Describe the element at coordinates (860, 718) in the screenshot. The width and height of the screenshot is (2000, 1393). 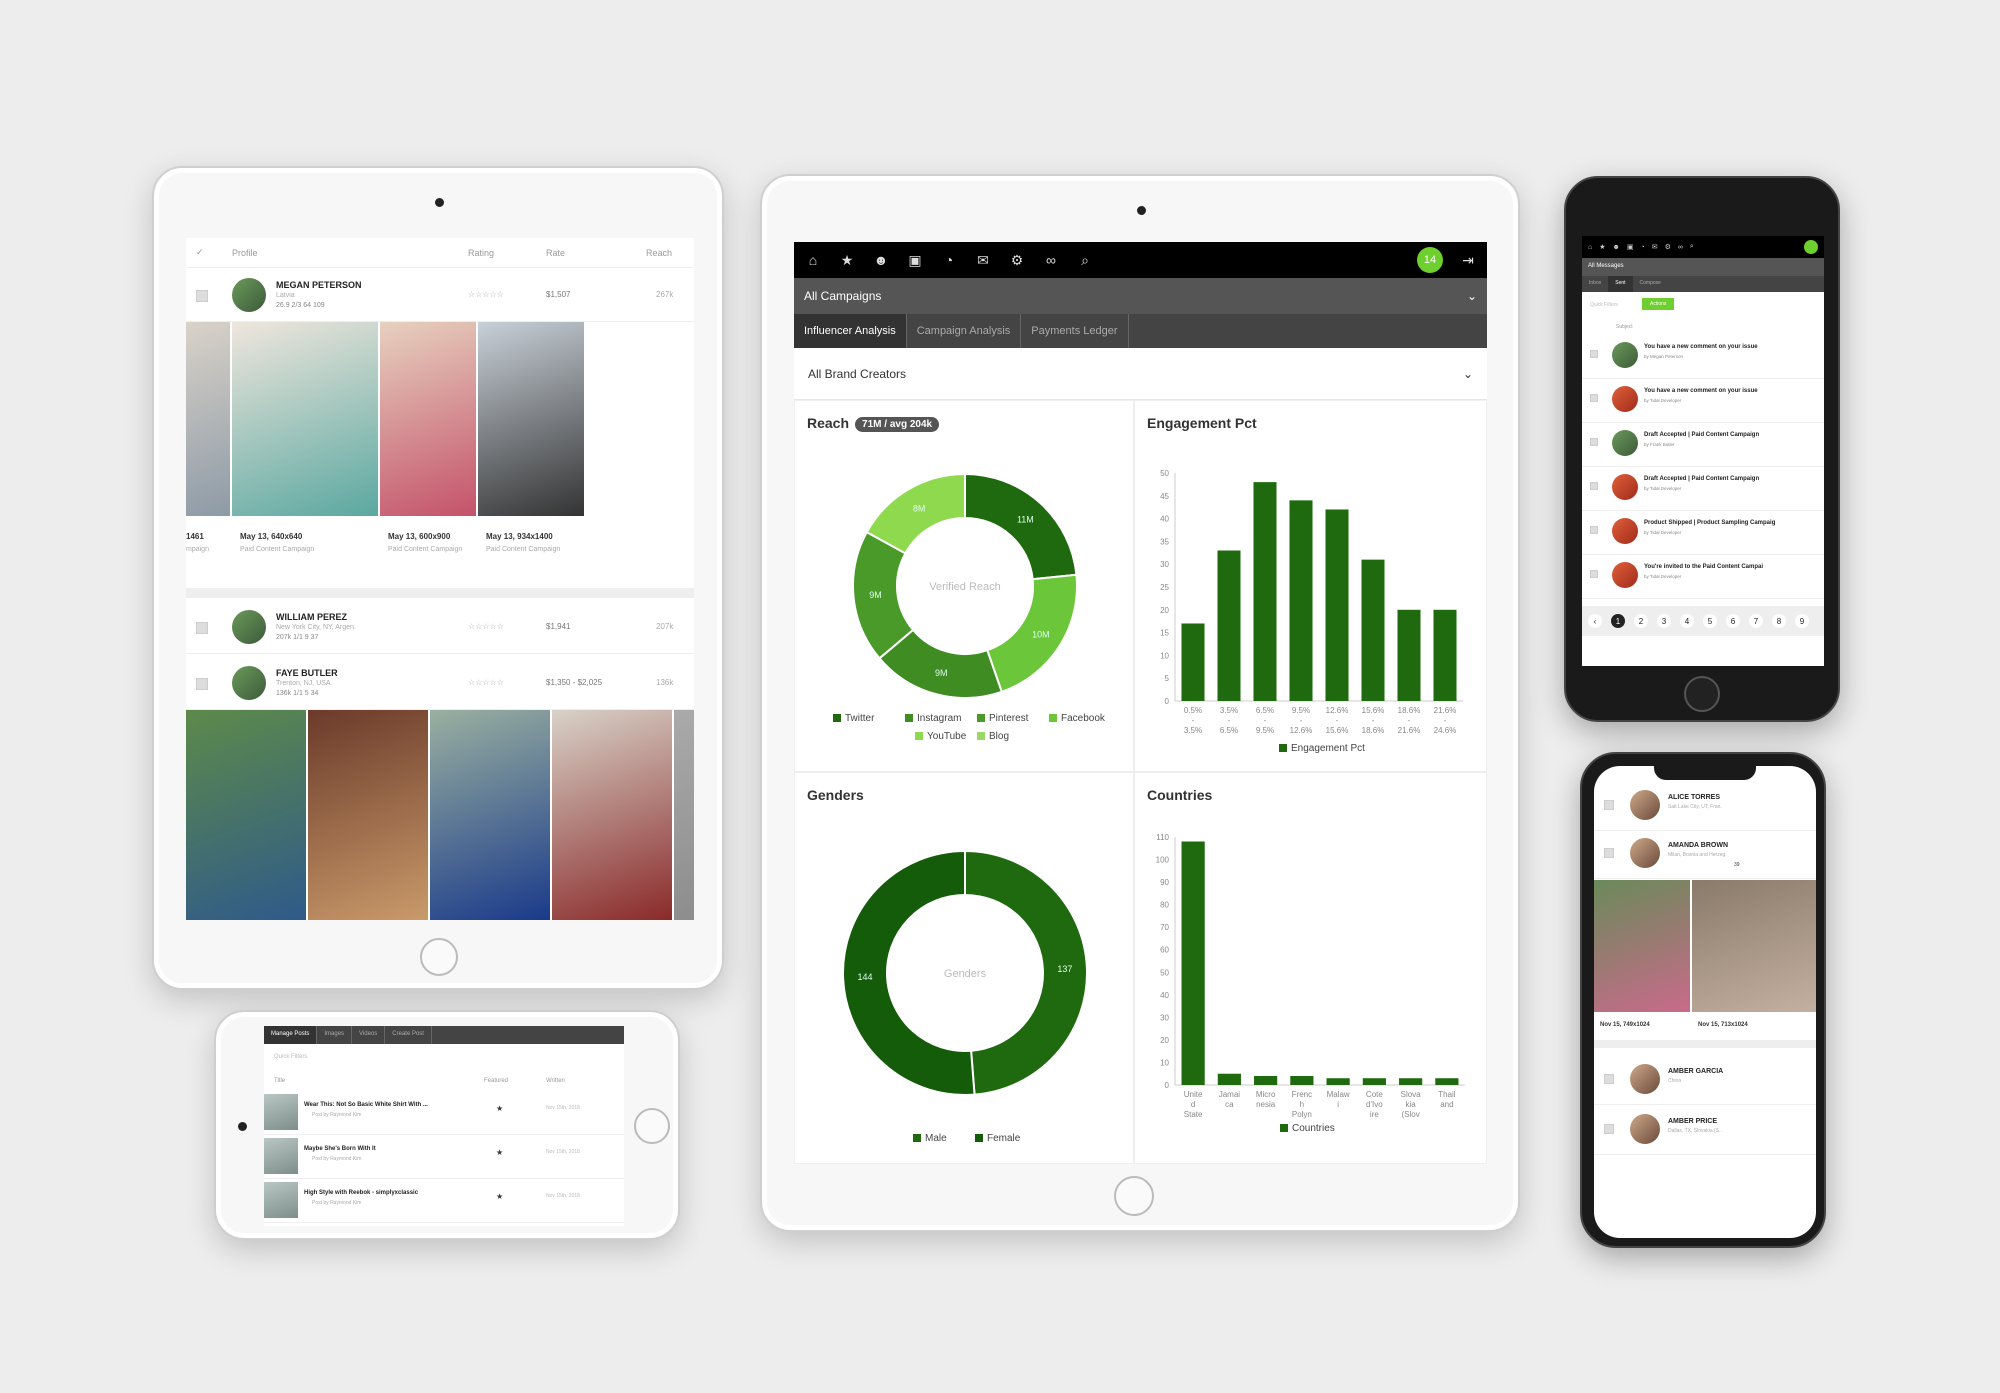
I see `legend-label: Twitter` at that location.